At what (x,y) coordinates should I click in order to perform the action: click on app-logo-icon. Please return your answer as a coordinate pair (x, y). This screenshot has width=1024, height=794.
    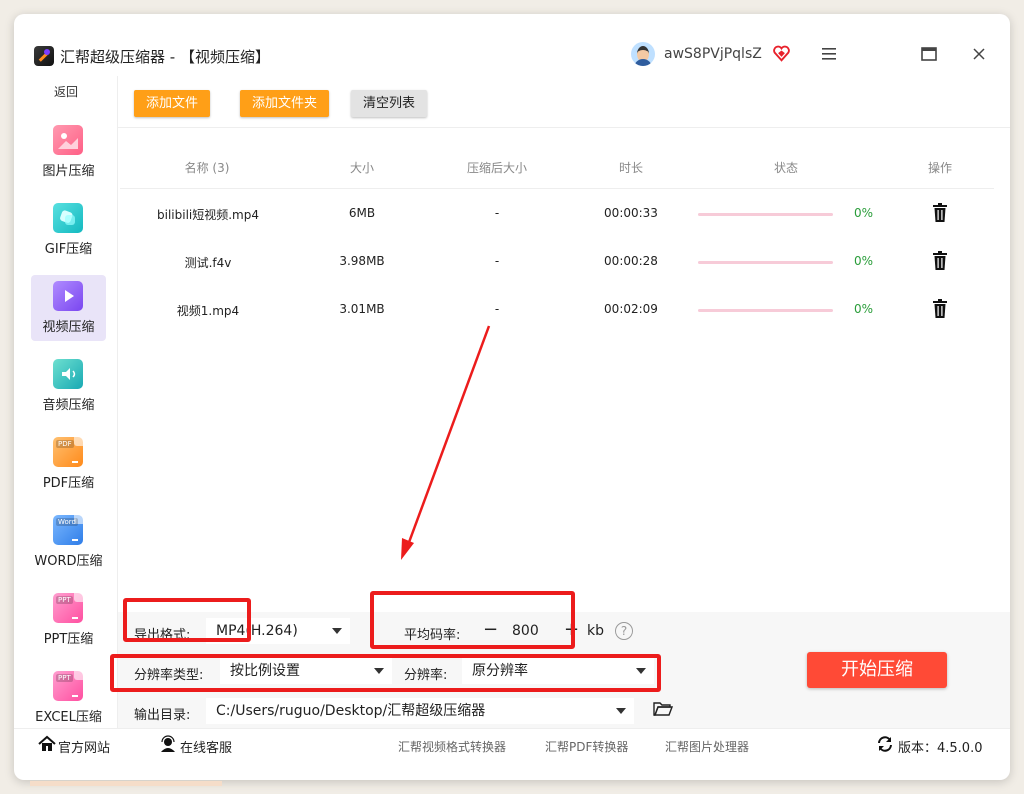
    Looking at the image, I should click on (44, 56).